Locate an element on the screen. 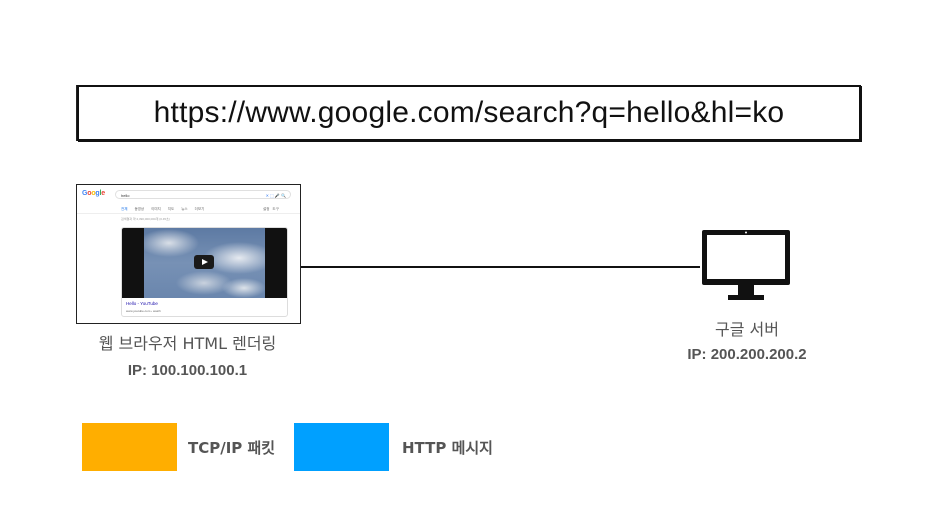 Image resolution: width=932 pixels, height=521 pixels. search-tabs: 전체 동영상 이미지 지도 뉴스 더보기 is located at coordinates (165, 209).